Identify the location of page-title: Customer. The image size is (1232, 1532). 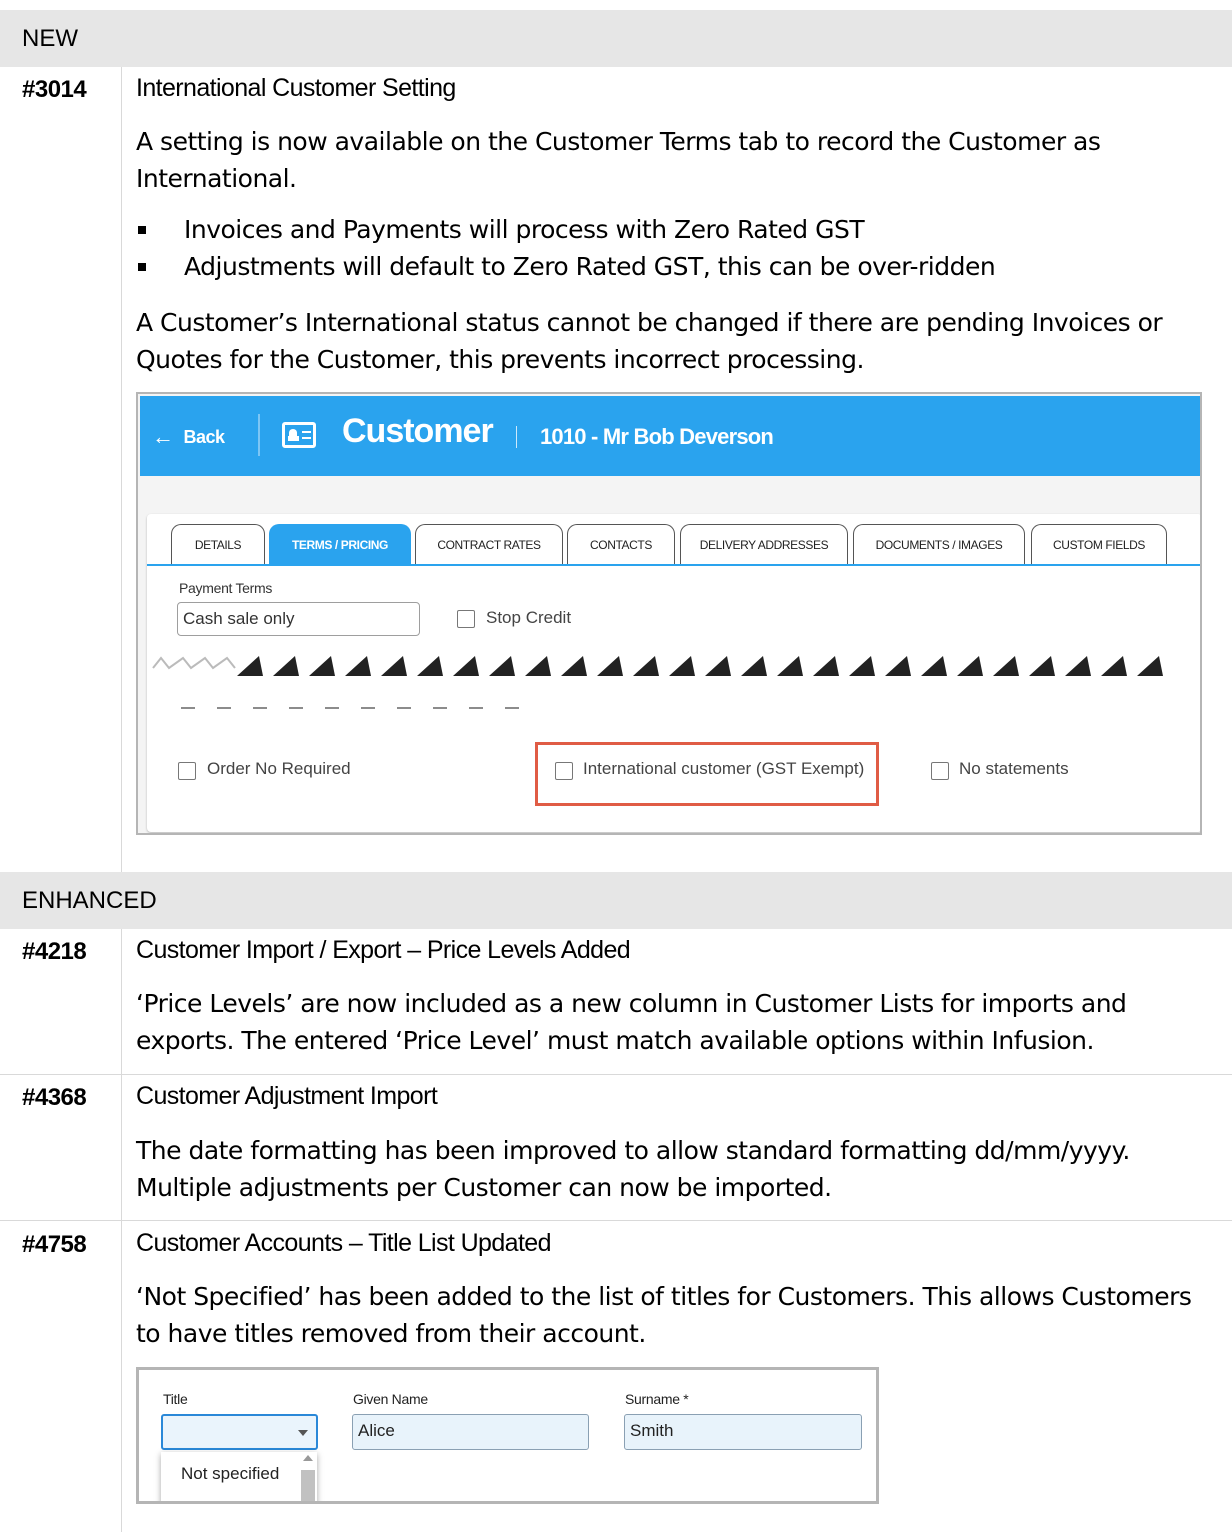
(418, 431).